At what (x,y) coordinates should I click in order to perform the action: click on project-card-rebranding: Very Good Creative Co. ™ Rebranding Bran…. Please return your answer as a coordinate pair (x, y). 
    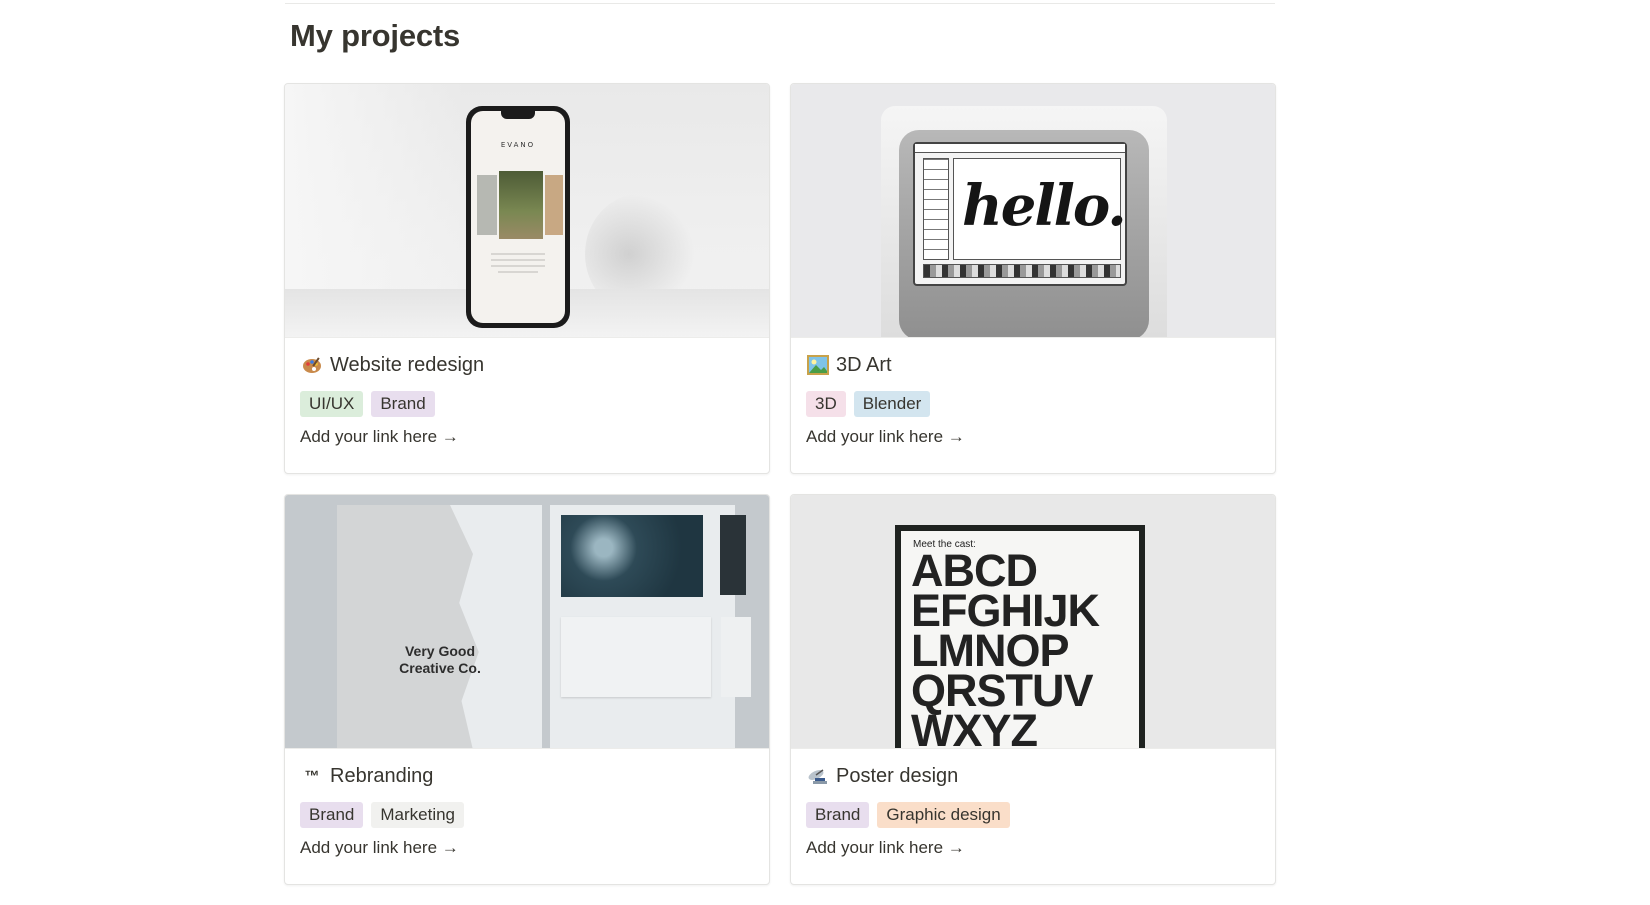
    Looking at the image, I should click on (527, 689).